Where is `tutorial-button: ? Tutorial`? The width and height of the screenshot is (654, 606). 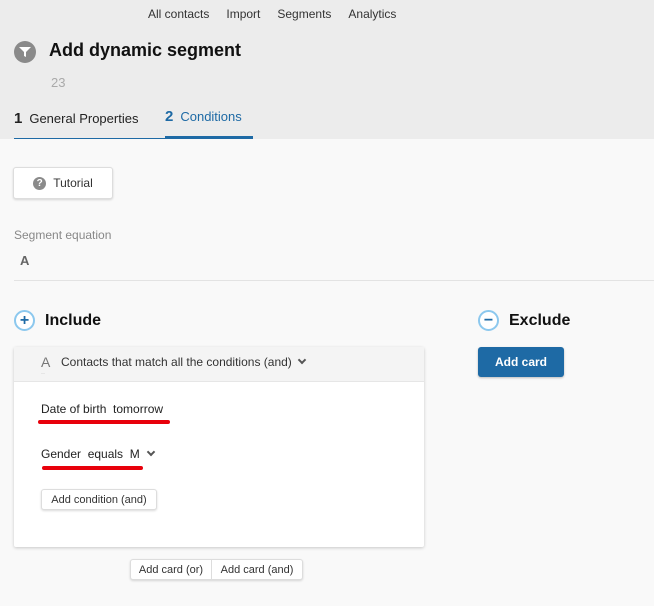
tutorial-button: ? Tutorial is located at coordinates (63, 183).